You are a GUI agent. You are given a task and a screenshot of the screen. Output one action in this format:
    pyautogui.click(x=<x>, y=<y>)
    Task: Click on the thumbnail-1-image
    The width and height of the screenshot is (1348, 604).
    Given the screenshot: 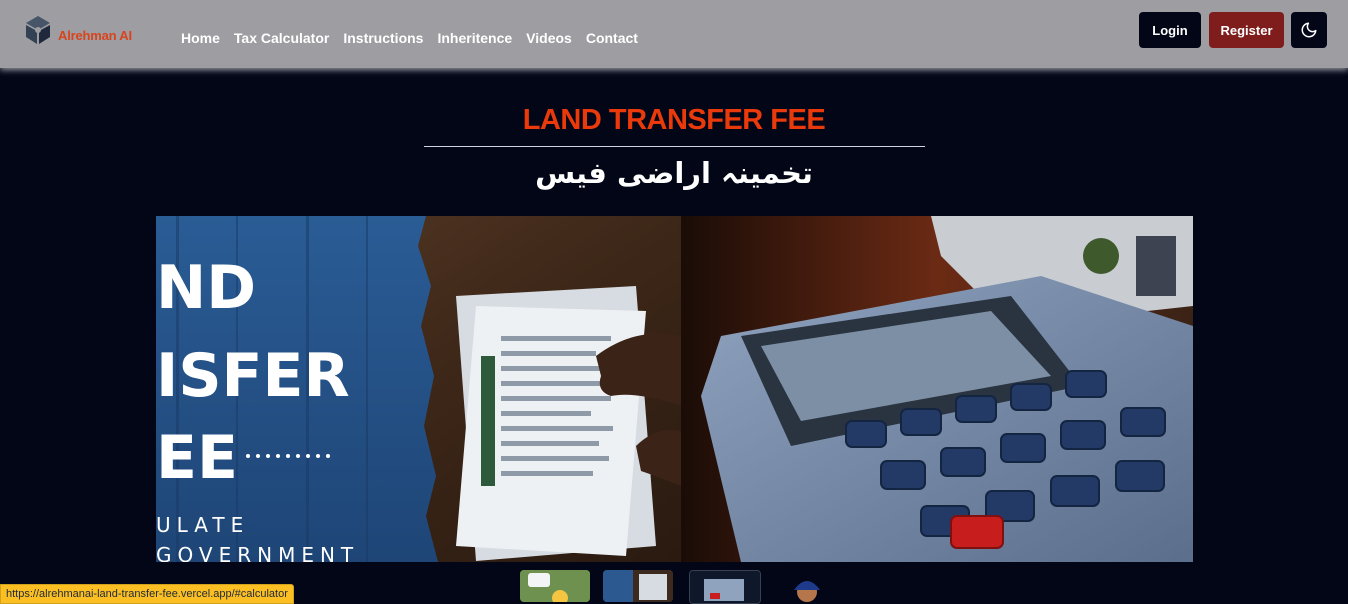 What is the action you would take?
    pyautogui.click(x=555, y=586)
    